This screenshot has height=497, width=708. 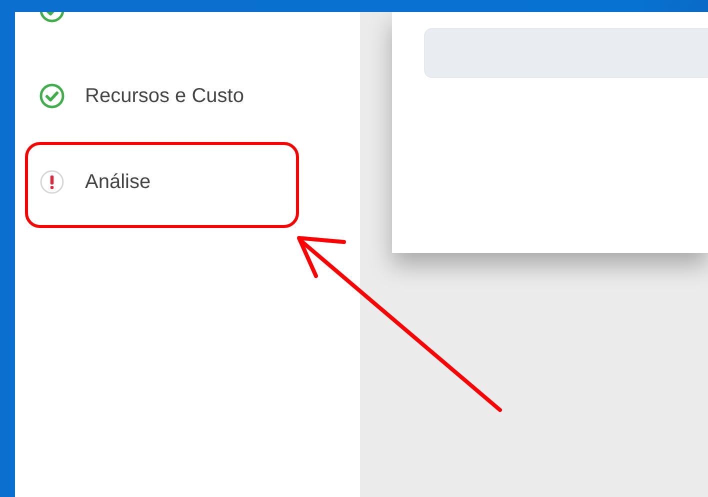 I want to click on step-label: Recursos e Custo, so click(x=164, y=96).